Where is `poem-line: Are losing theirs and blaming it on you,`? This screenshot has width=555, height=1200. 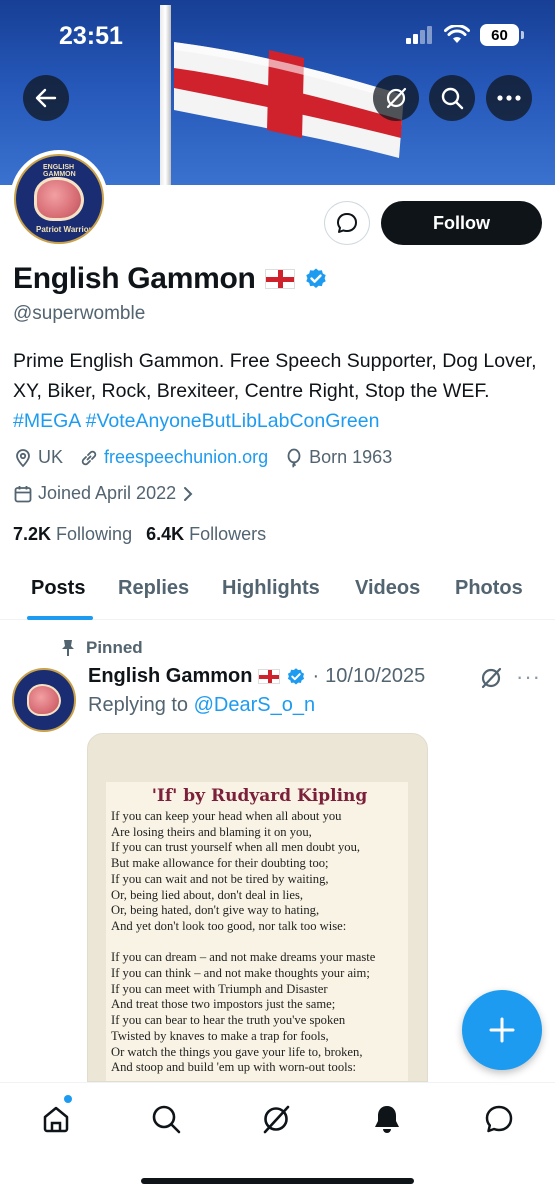
poem-line: Are losing theirs and blaming it on you, is located at coordinates (211, 831).